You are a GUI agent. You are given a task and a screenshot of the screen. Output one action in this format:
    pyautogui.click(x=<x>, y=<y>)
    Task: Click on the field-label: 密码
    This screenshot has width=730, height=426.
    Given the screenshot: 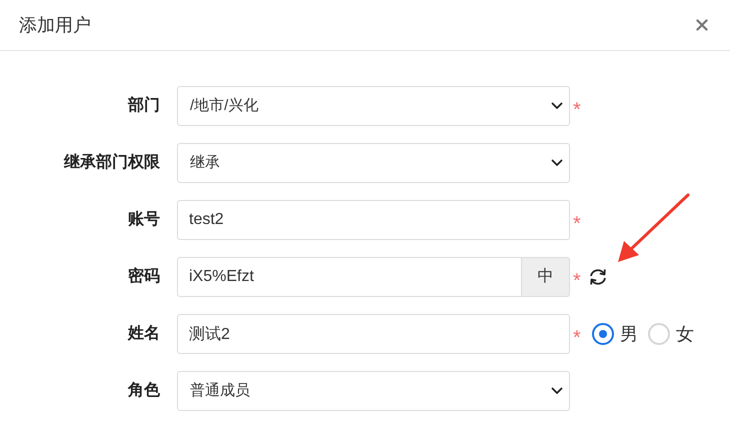 What is the action you would take?
    pyautogui.click(x=144, y=276)
    